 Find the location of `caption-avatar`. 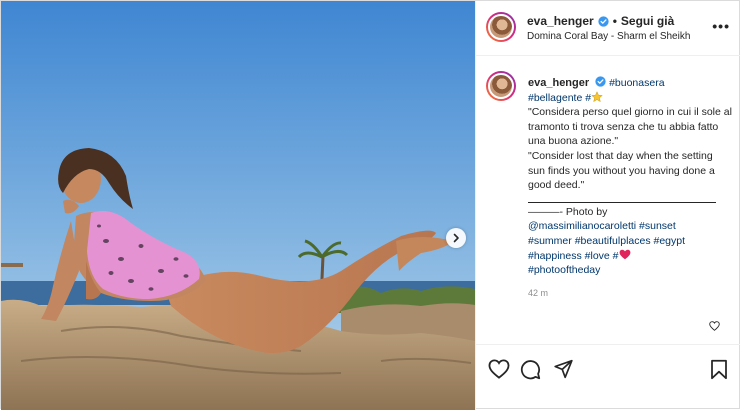

caption-avatar is located at coordinates (501, 86).